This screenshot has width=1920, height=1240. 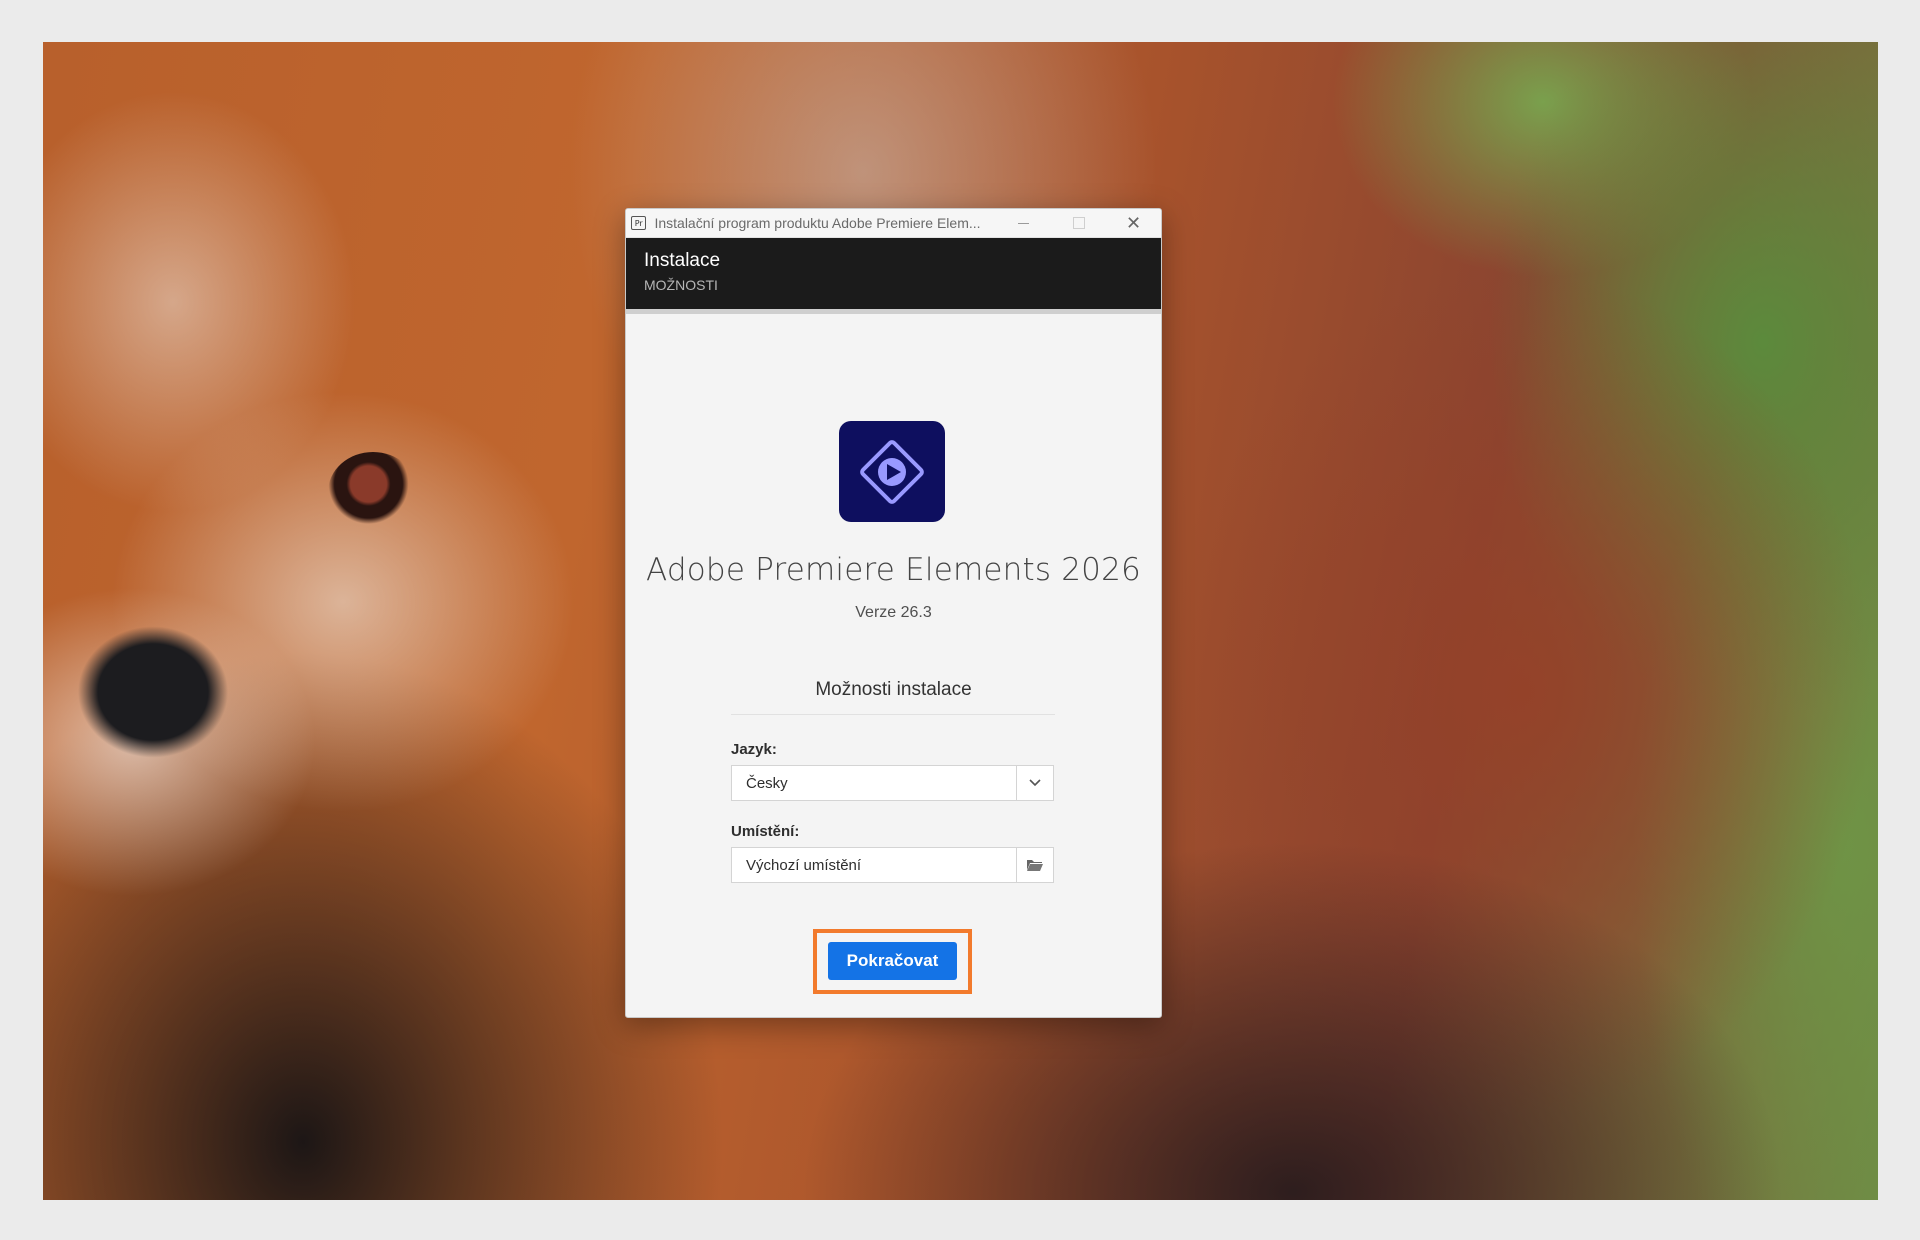 I want to click on premiere-elements-play-icon, so click(x=892, y=471).